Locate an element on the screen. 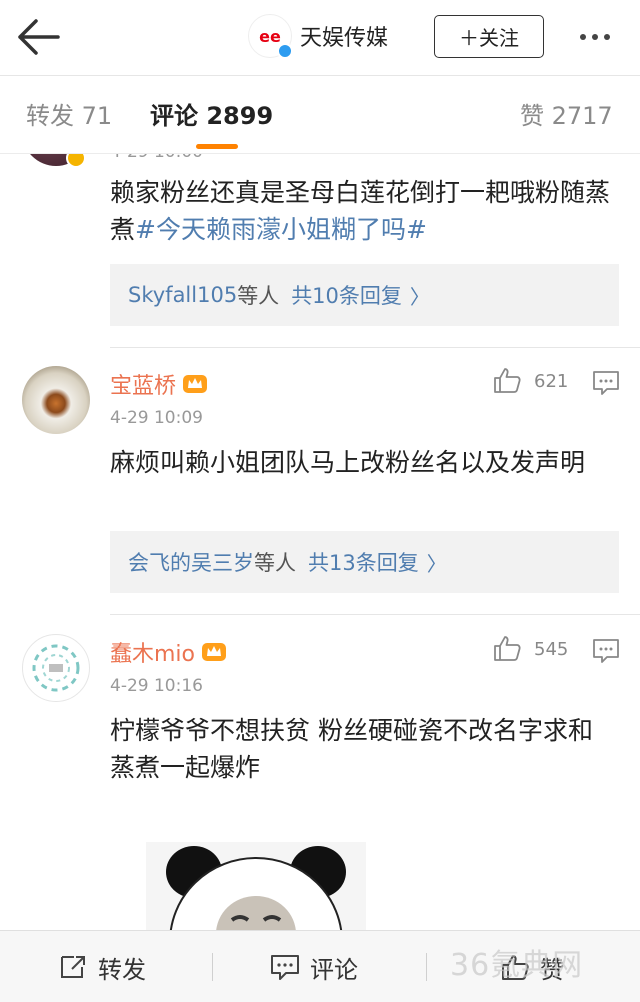 Image resolution: width=640 pixels, height=1002 pixels. comment-time: 4-29 10:00 is located at coordinates (156, 158).